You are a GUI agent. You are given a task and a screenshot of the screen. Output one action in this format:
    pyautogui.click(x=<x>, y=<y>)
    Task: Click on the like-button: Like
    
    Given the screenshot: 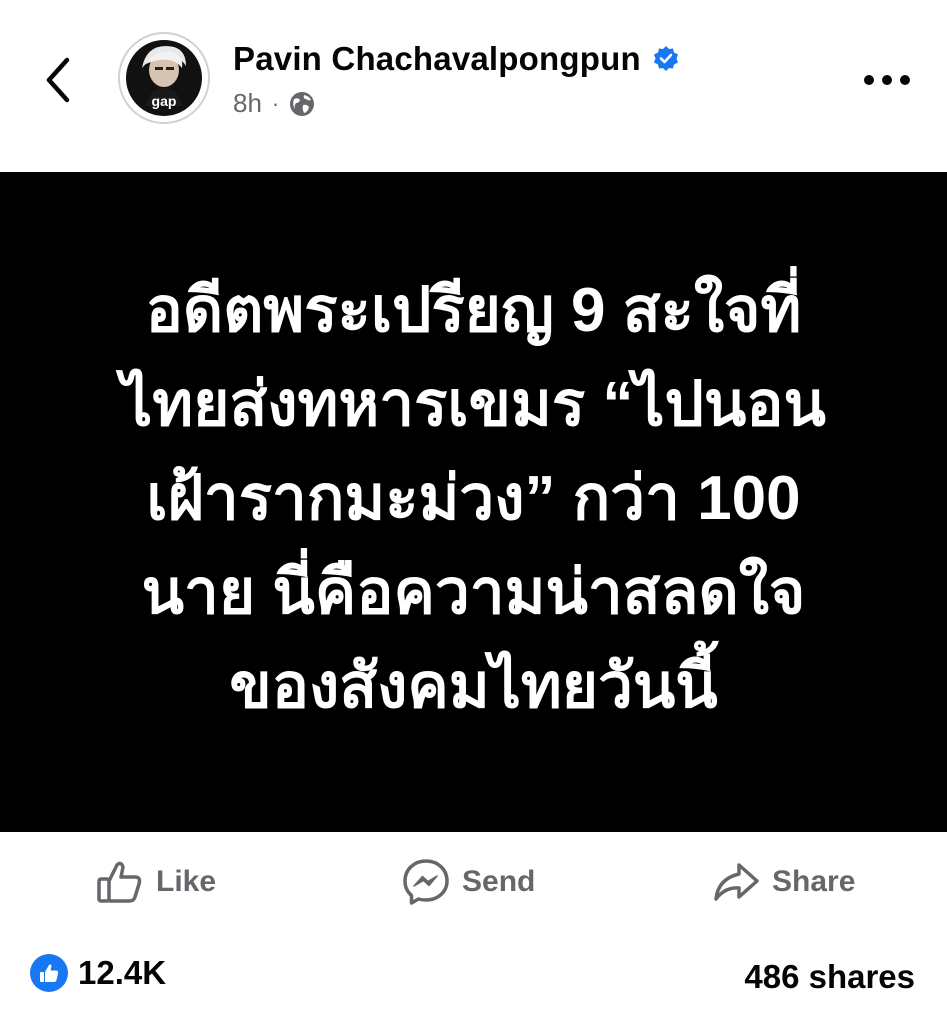 What is the action you would take?
    pyautogui.click(x=155, y=882)
    